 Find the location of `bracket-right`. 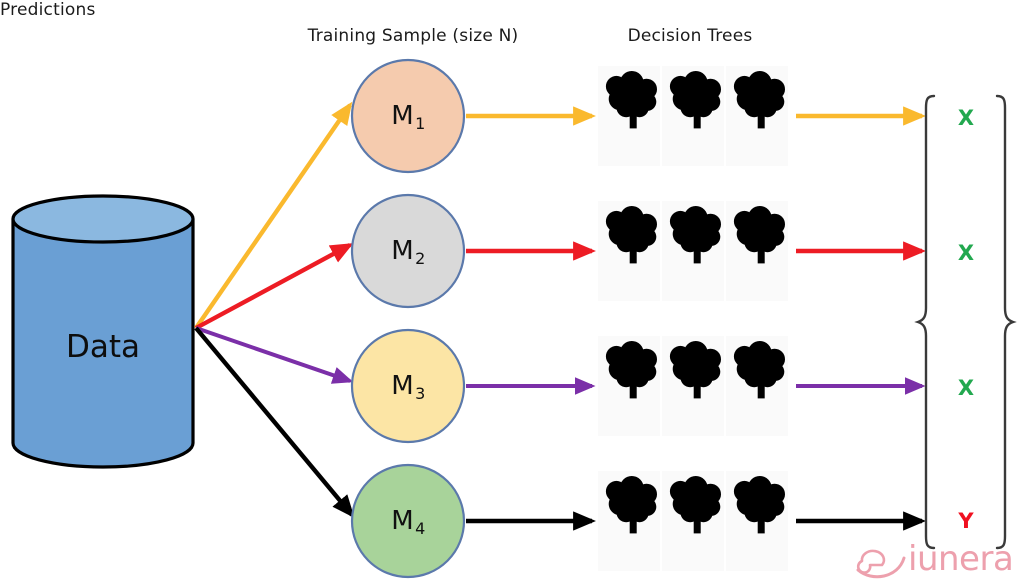

bracket-right is located at coordinates (1006, 322).